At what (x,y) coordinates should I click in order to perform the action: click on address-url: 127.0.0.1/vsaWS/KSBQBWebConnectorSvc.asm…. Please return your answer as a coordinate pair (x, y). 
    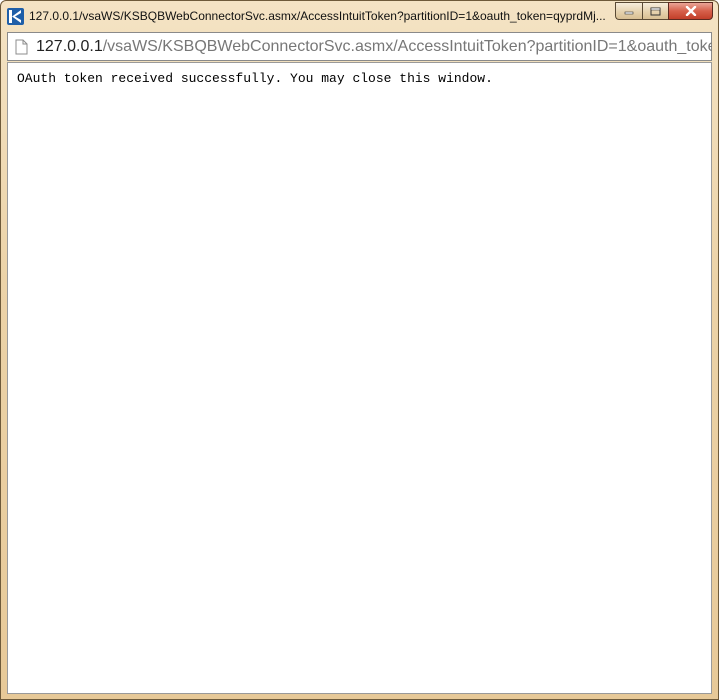
    Looking at the image, I should click on (374, 47).